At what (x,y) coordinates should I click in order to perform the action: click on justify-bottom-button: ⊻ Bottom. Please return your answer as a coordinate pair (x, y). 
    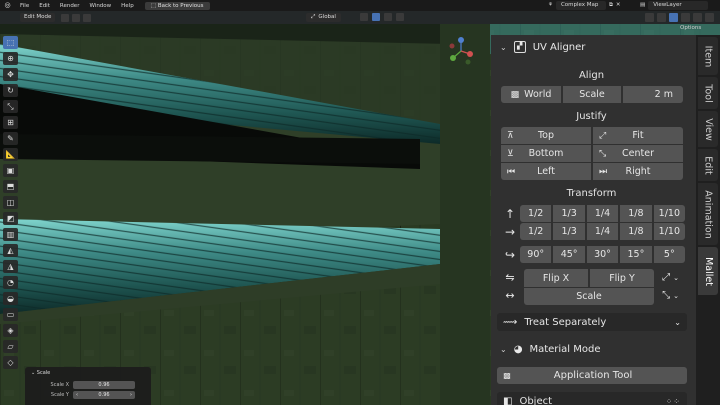
    Looking at the image, I should click on (546, 153).